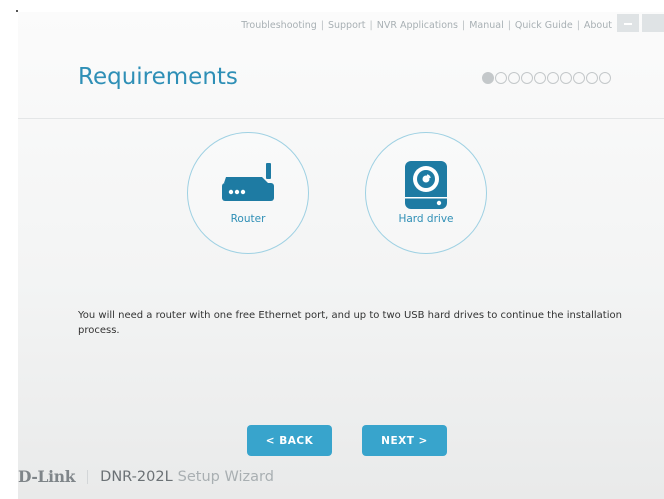 The height and width of the screenshot is (499, 664). I want to click on nav-link-support: Support, so click(347, 25).